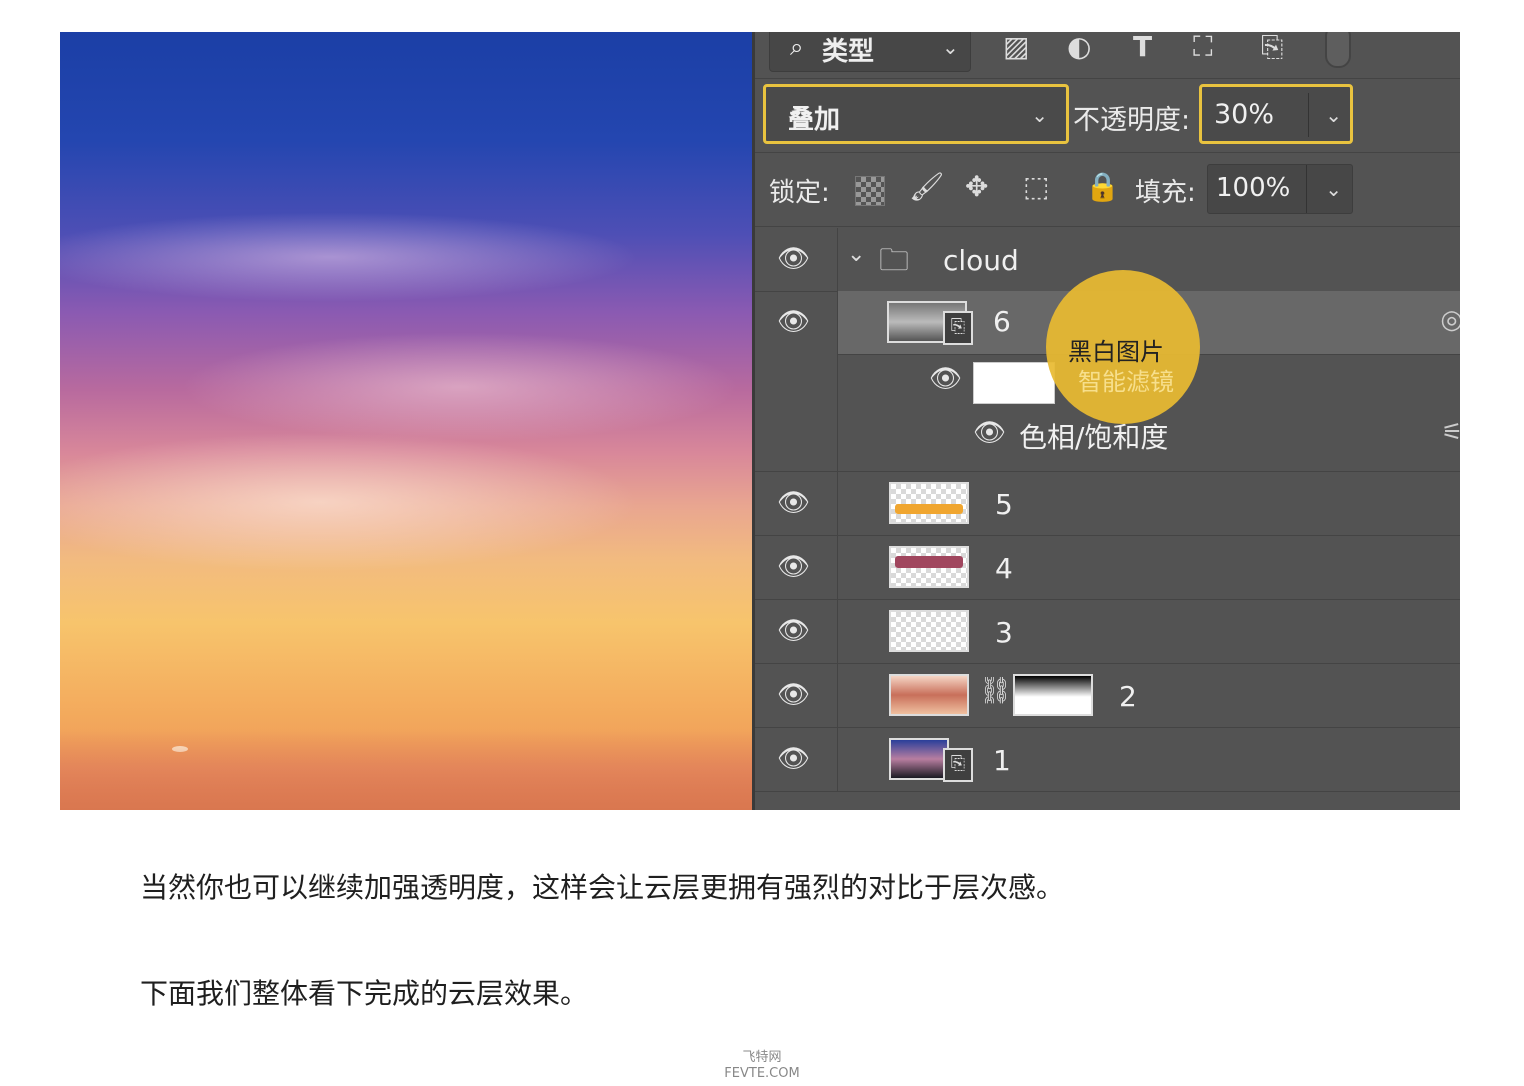 The height and width of the screenshot is (1086, 1524). What do you see at coordinates (797, 47) in the screenshot?
I see `search-icon: ⌕` at bounding box center [797, 47].